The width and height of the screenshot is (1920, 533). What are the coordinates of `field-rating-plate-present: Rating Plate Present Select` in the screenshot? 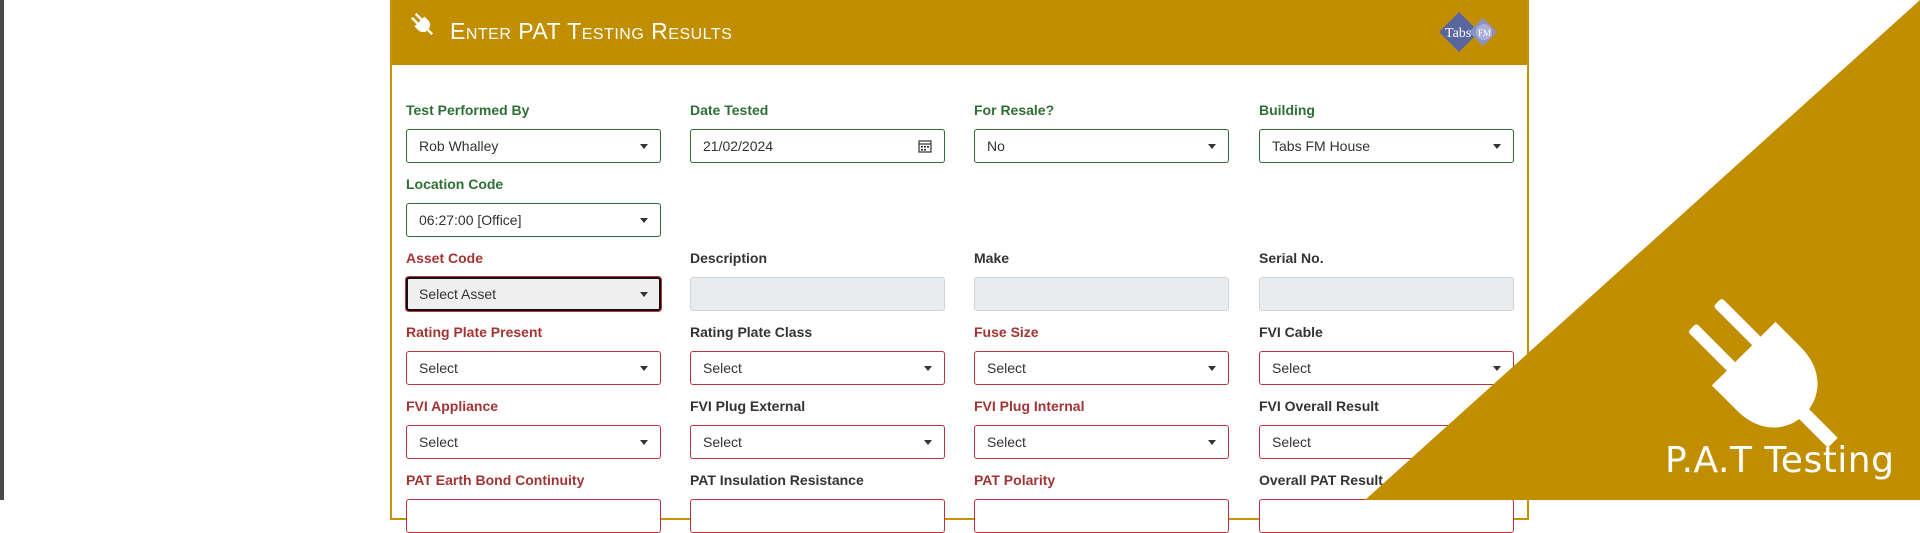 It's located at (533, 354).